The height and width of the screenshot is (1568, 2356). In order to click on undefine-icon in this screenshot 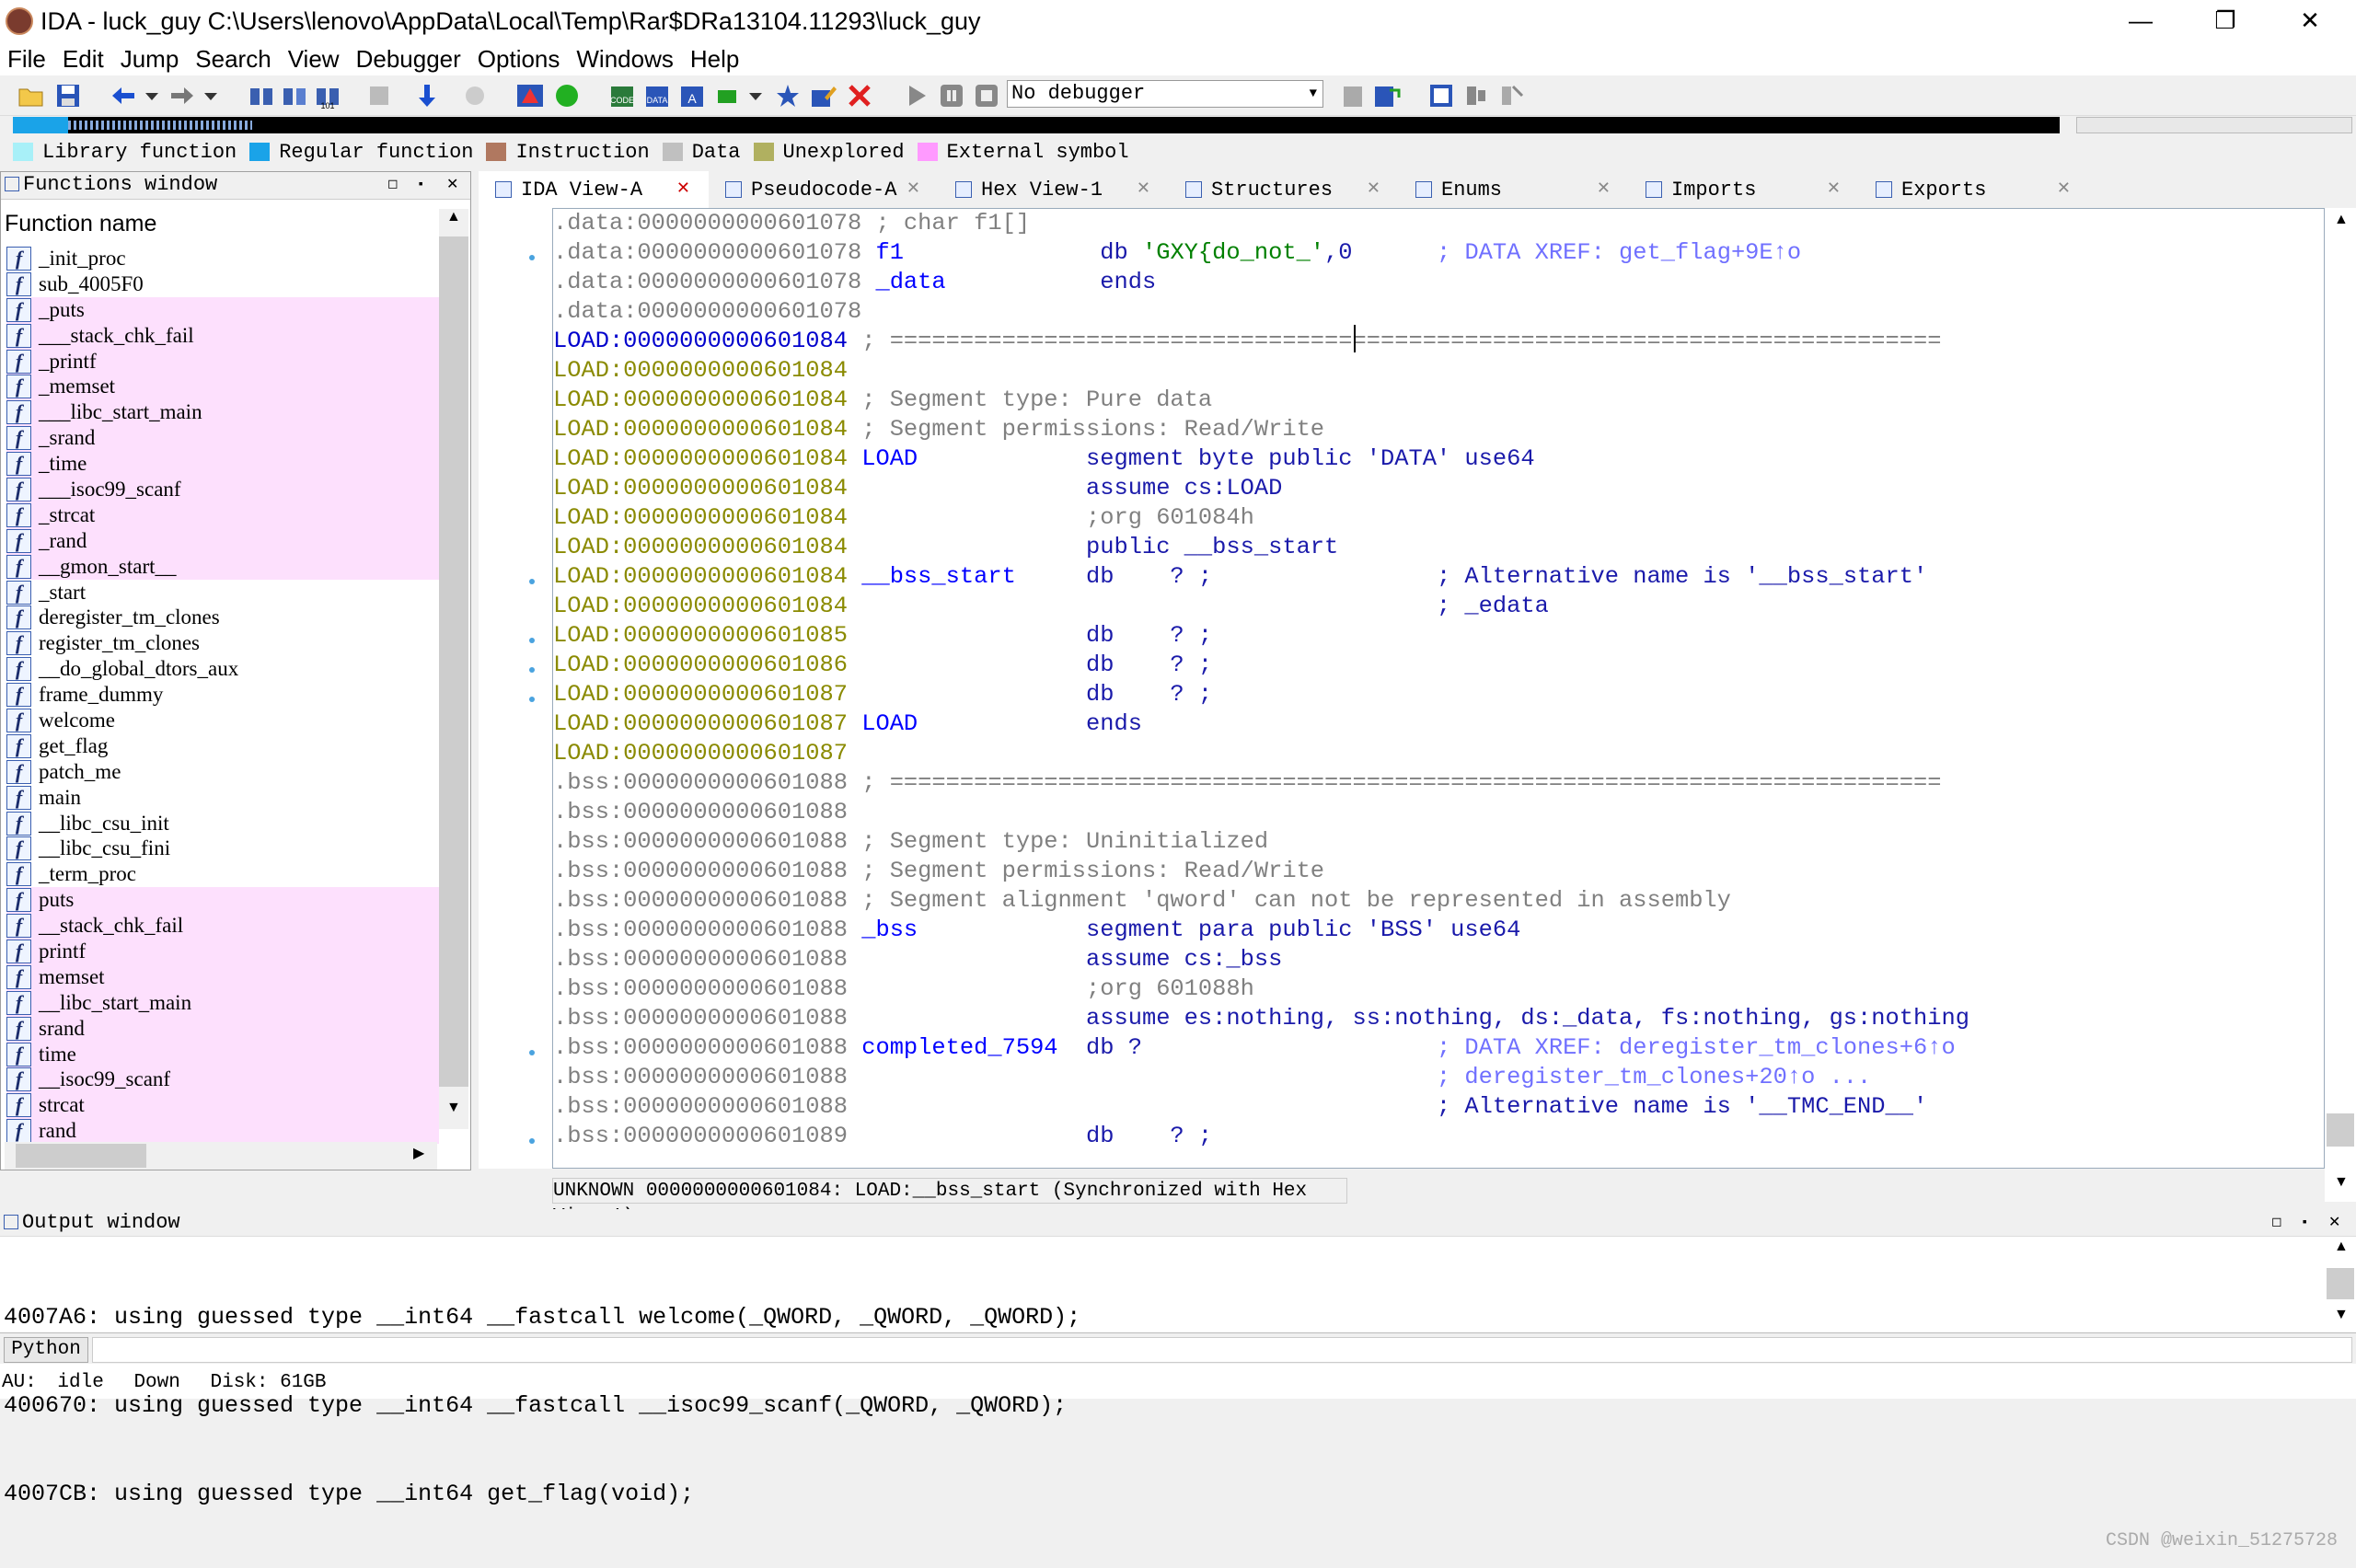, I will do `click(859, 95)`.